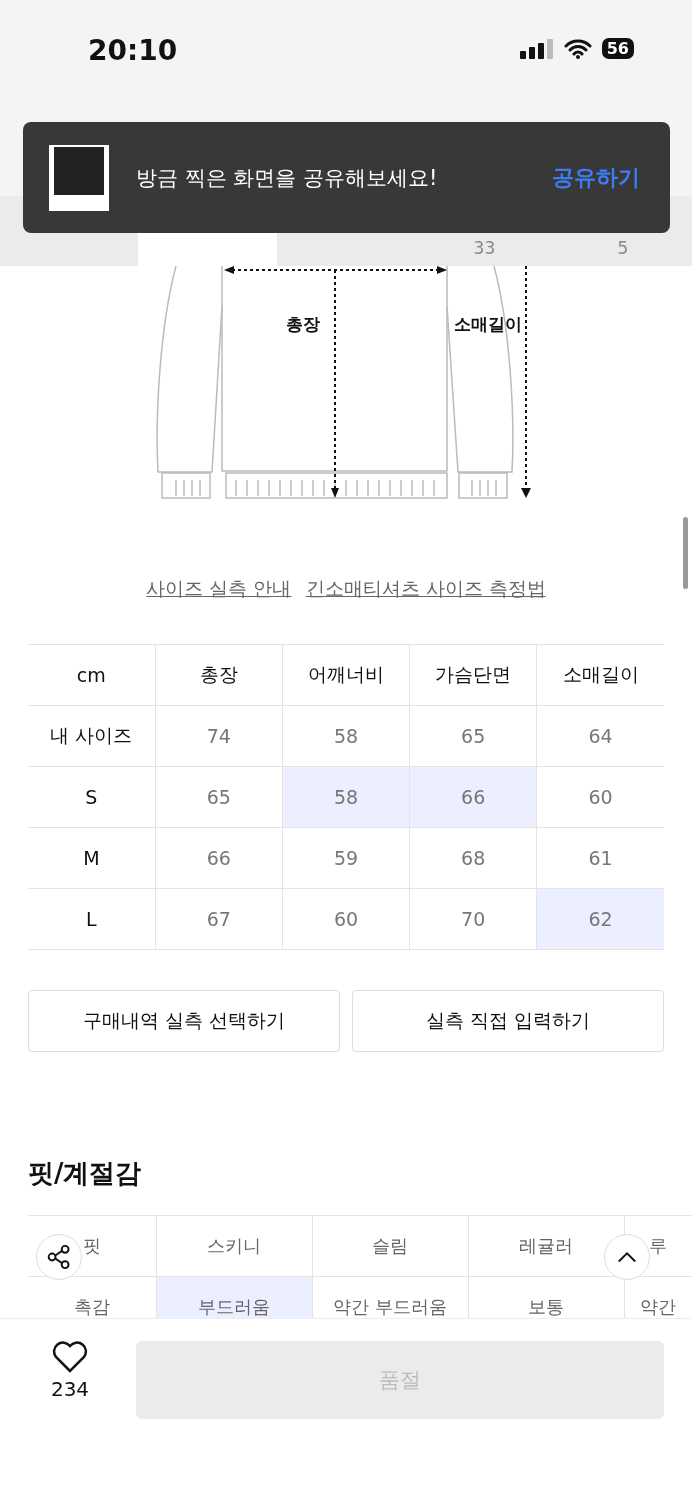 Image resolution: width=692 pixels, height=1500 pixels. Describe the element at coordinates (346, 858) in the screenshot. I see `table-cell: 59` at that location.